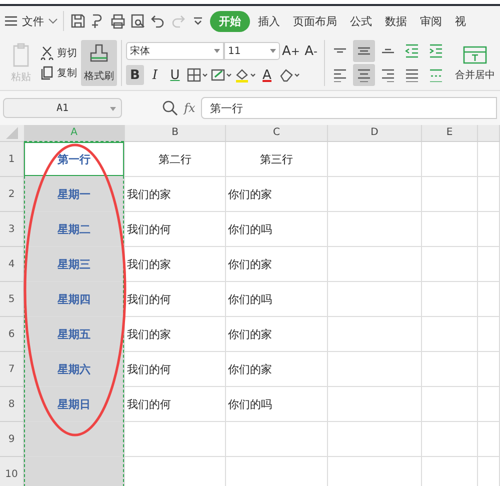  Describe the element at coordinates (74, 159) in the screenshot. I see `table-cell: 第一行` at that location.